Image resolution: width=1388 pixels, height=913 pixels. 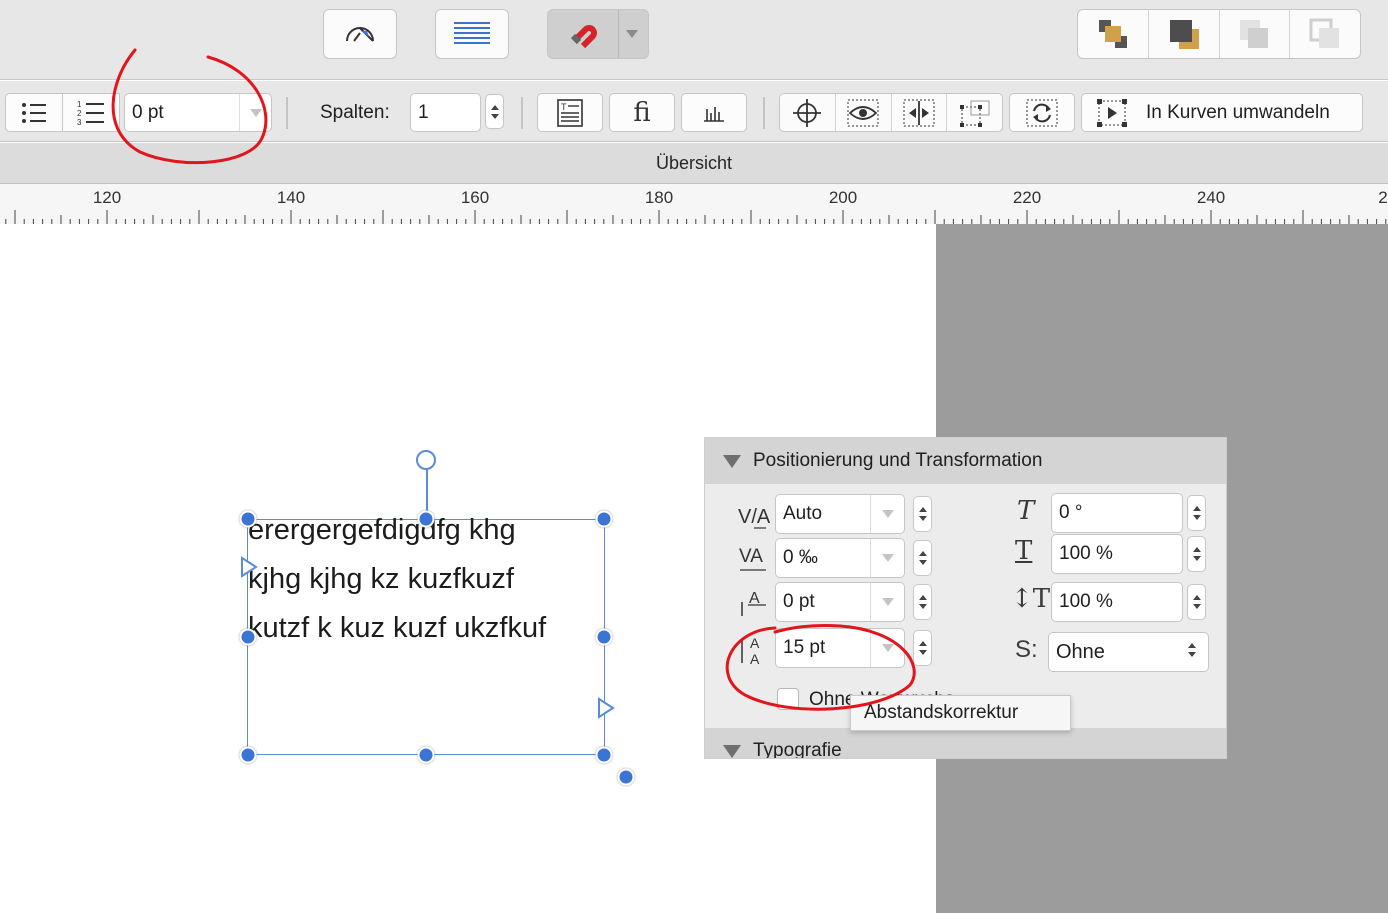 I want to click on text-line: kutzf k kuz kuzf ukzfkuf, so click(x=397, y=628).